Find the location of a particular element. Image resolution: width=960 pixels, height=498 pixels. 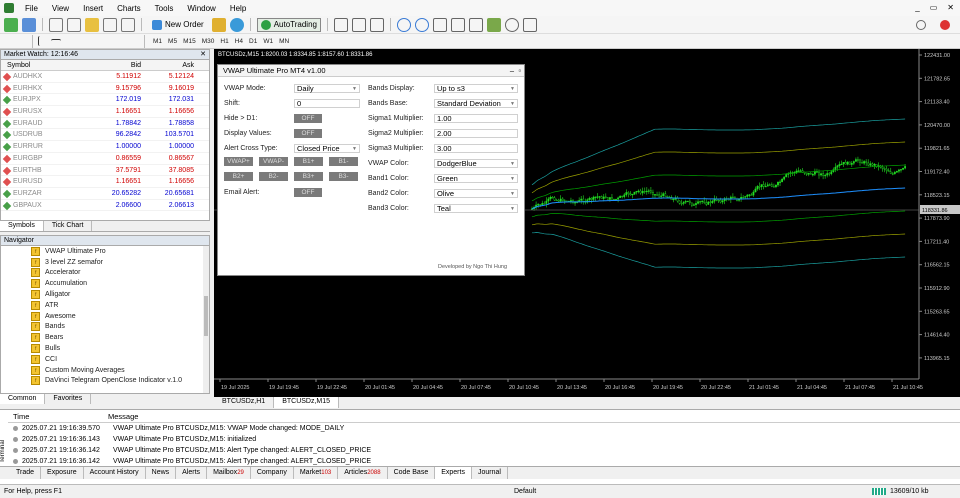

tab-common: Common is located at coordinates (23, 399).